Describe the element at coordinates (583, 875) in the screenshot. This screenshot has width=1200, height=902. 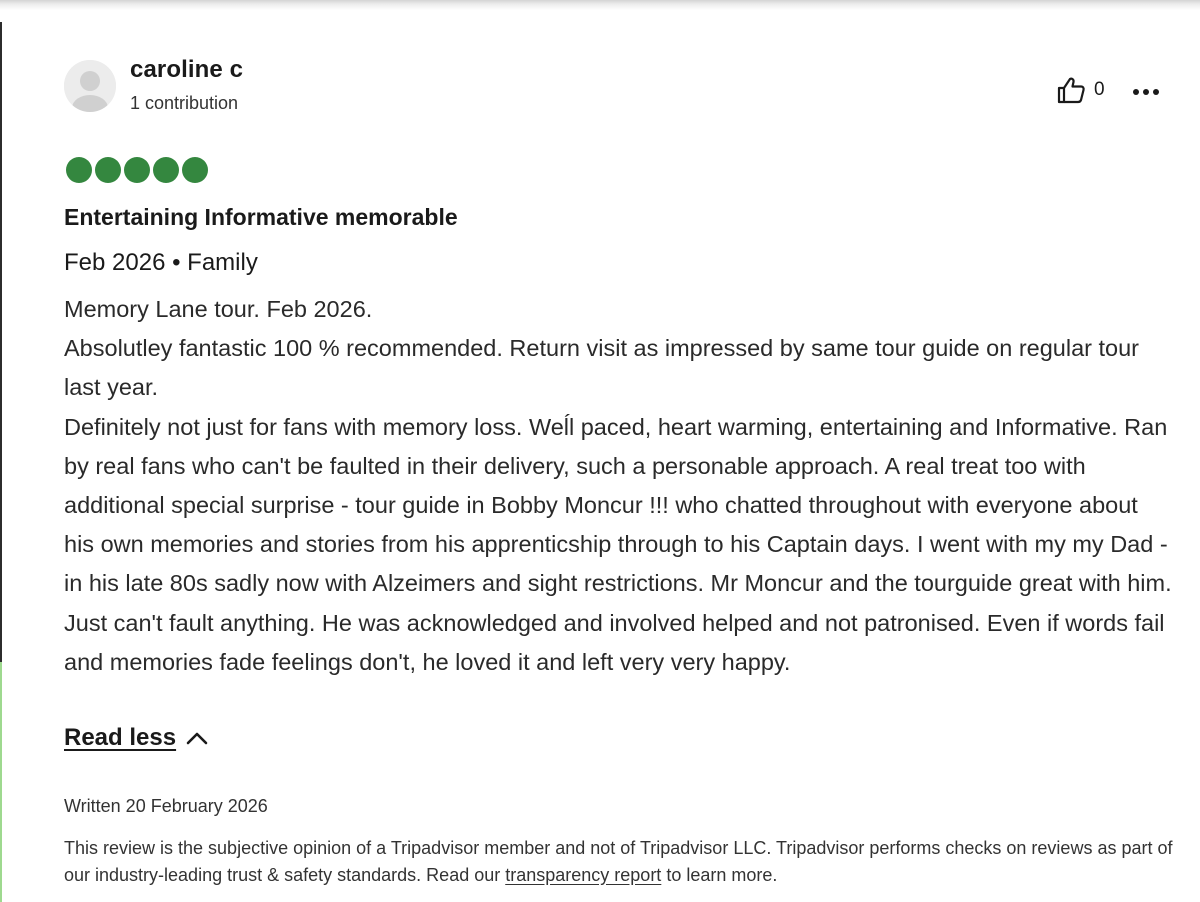
I see `transparency-report-link: transparency report` at that location.